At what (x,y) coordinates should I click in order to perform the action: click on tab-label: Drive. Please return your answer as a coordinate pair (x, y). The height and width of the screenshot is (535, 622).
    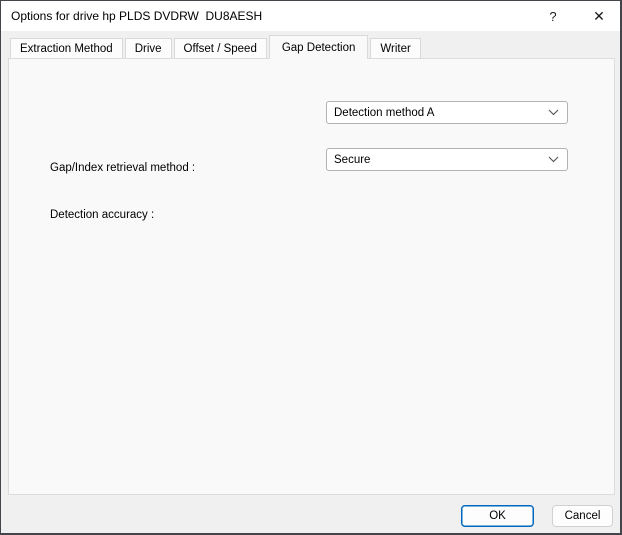
    Looking at the image, I should click on (148, 48).